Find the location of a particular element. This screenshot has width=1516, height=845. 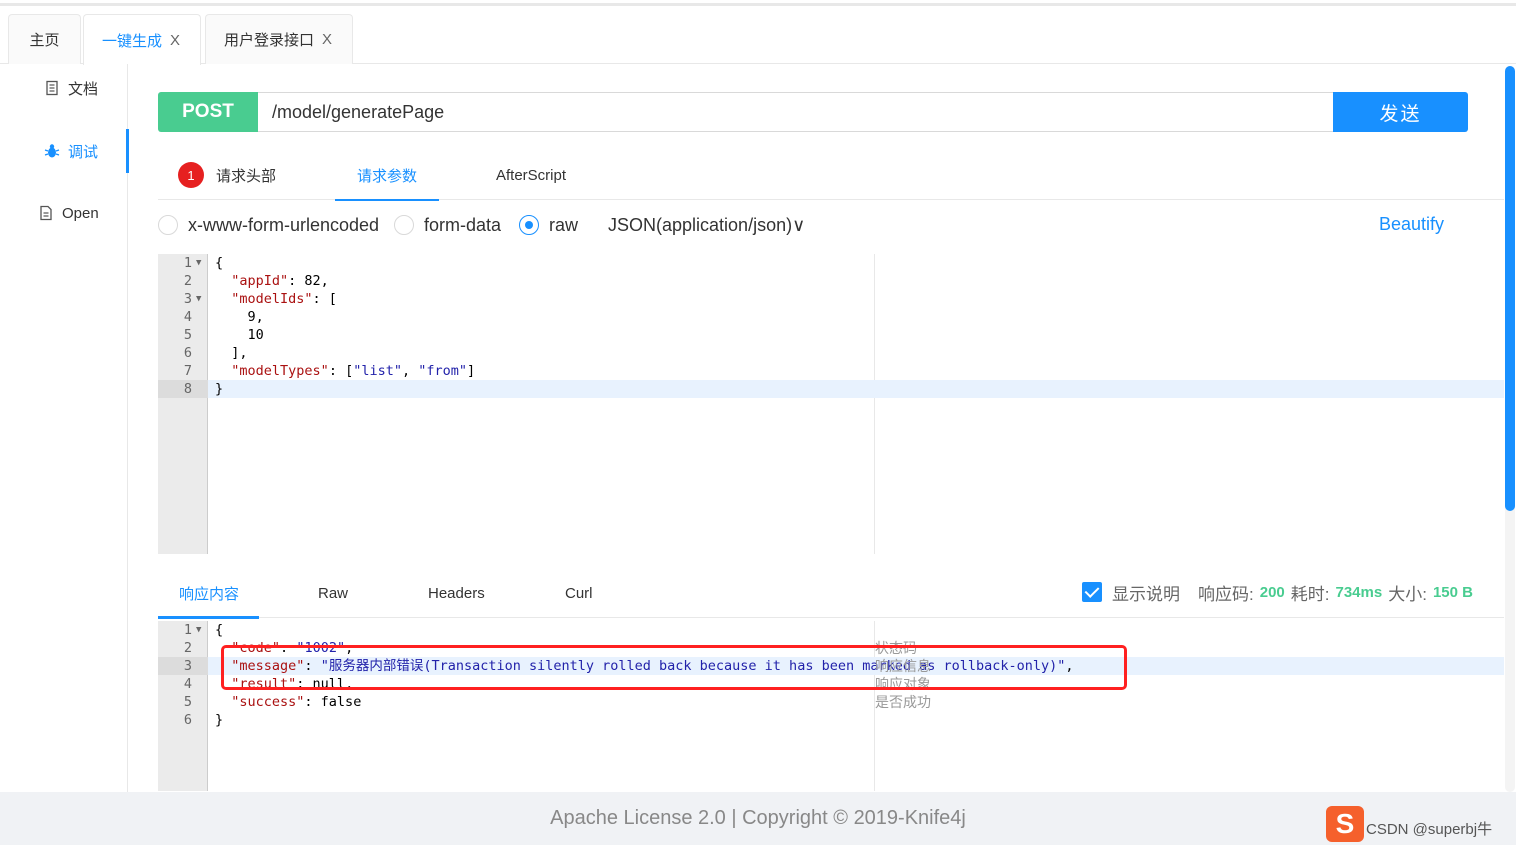

radio-form-data: form-data is located at coordinates (447, 225).